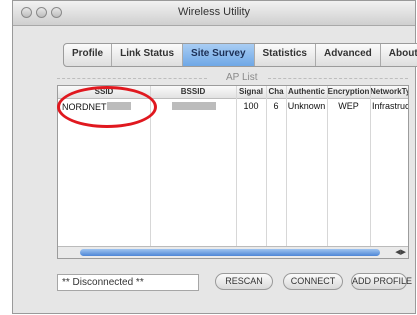 The height and width of the screenshot is (315, 417). What do you see at coordinates (306, 106) in the screenshot?
I see `cell-authentication: Unknown` at bounding box center [306, 106].